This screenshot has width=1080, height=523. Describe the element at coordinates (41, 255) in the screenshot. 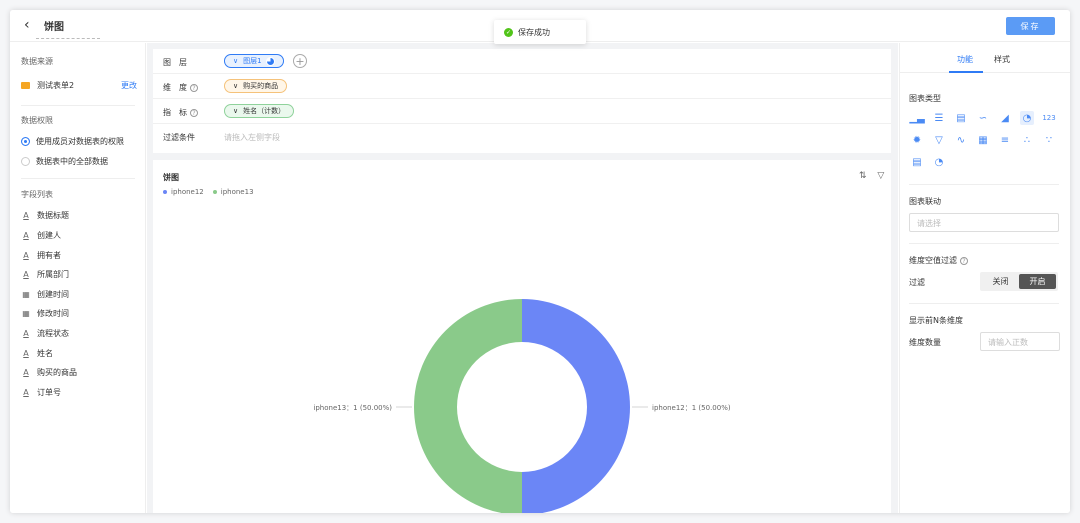

I see `field-item: A 拥有者` at that location.